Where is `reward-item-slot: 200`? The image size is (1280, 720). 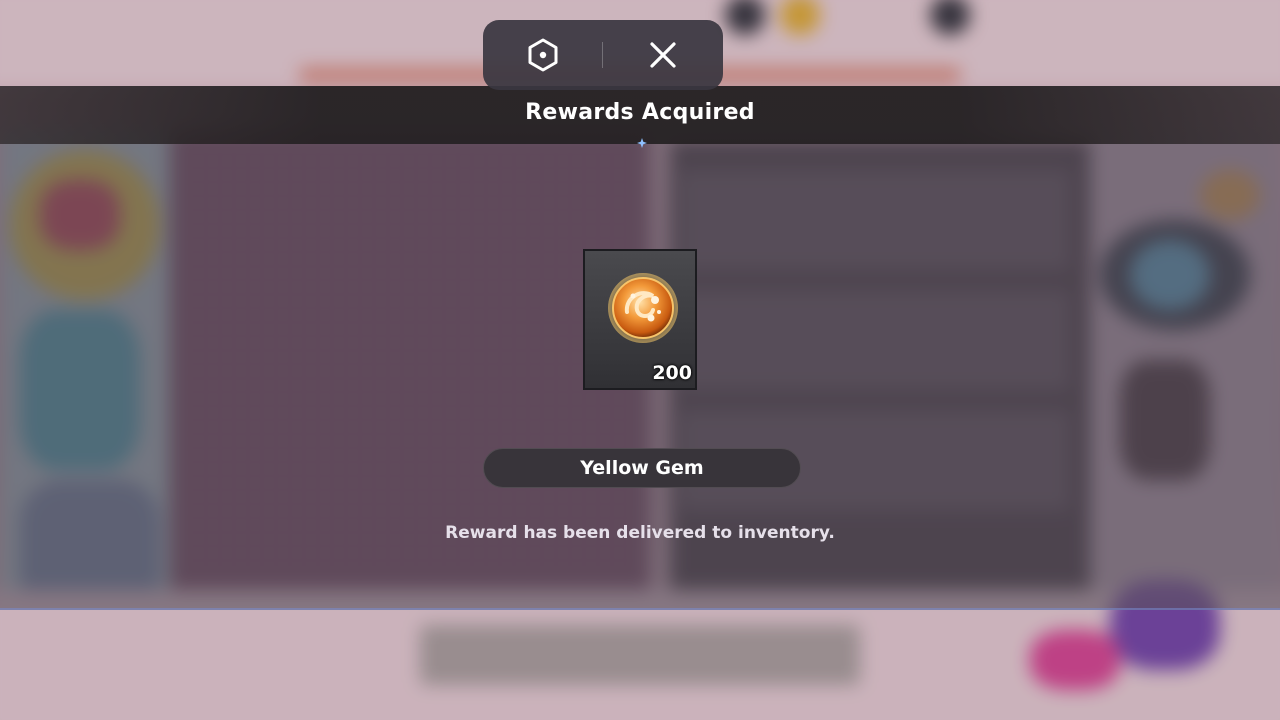
reward-item-slot: 200 is located at coordinates (640, 319).